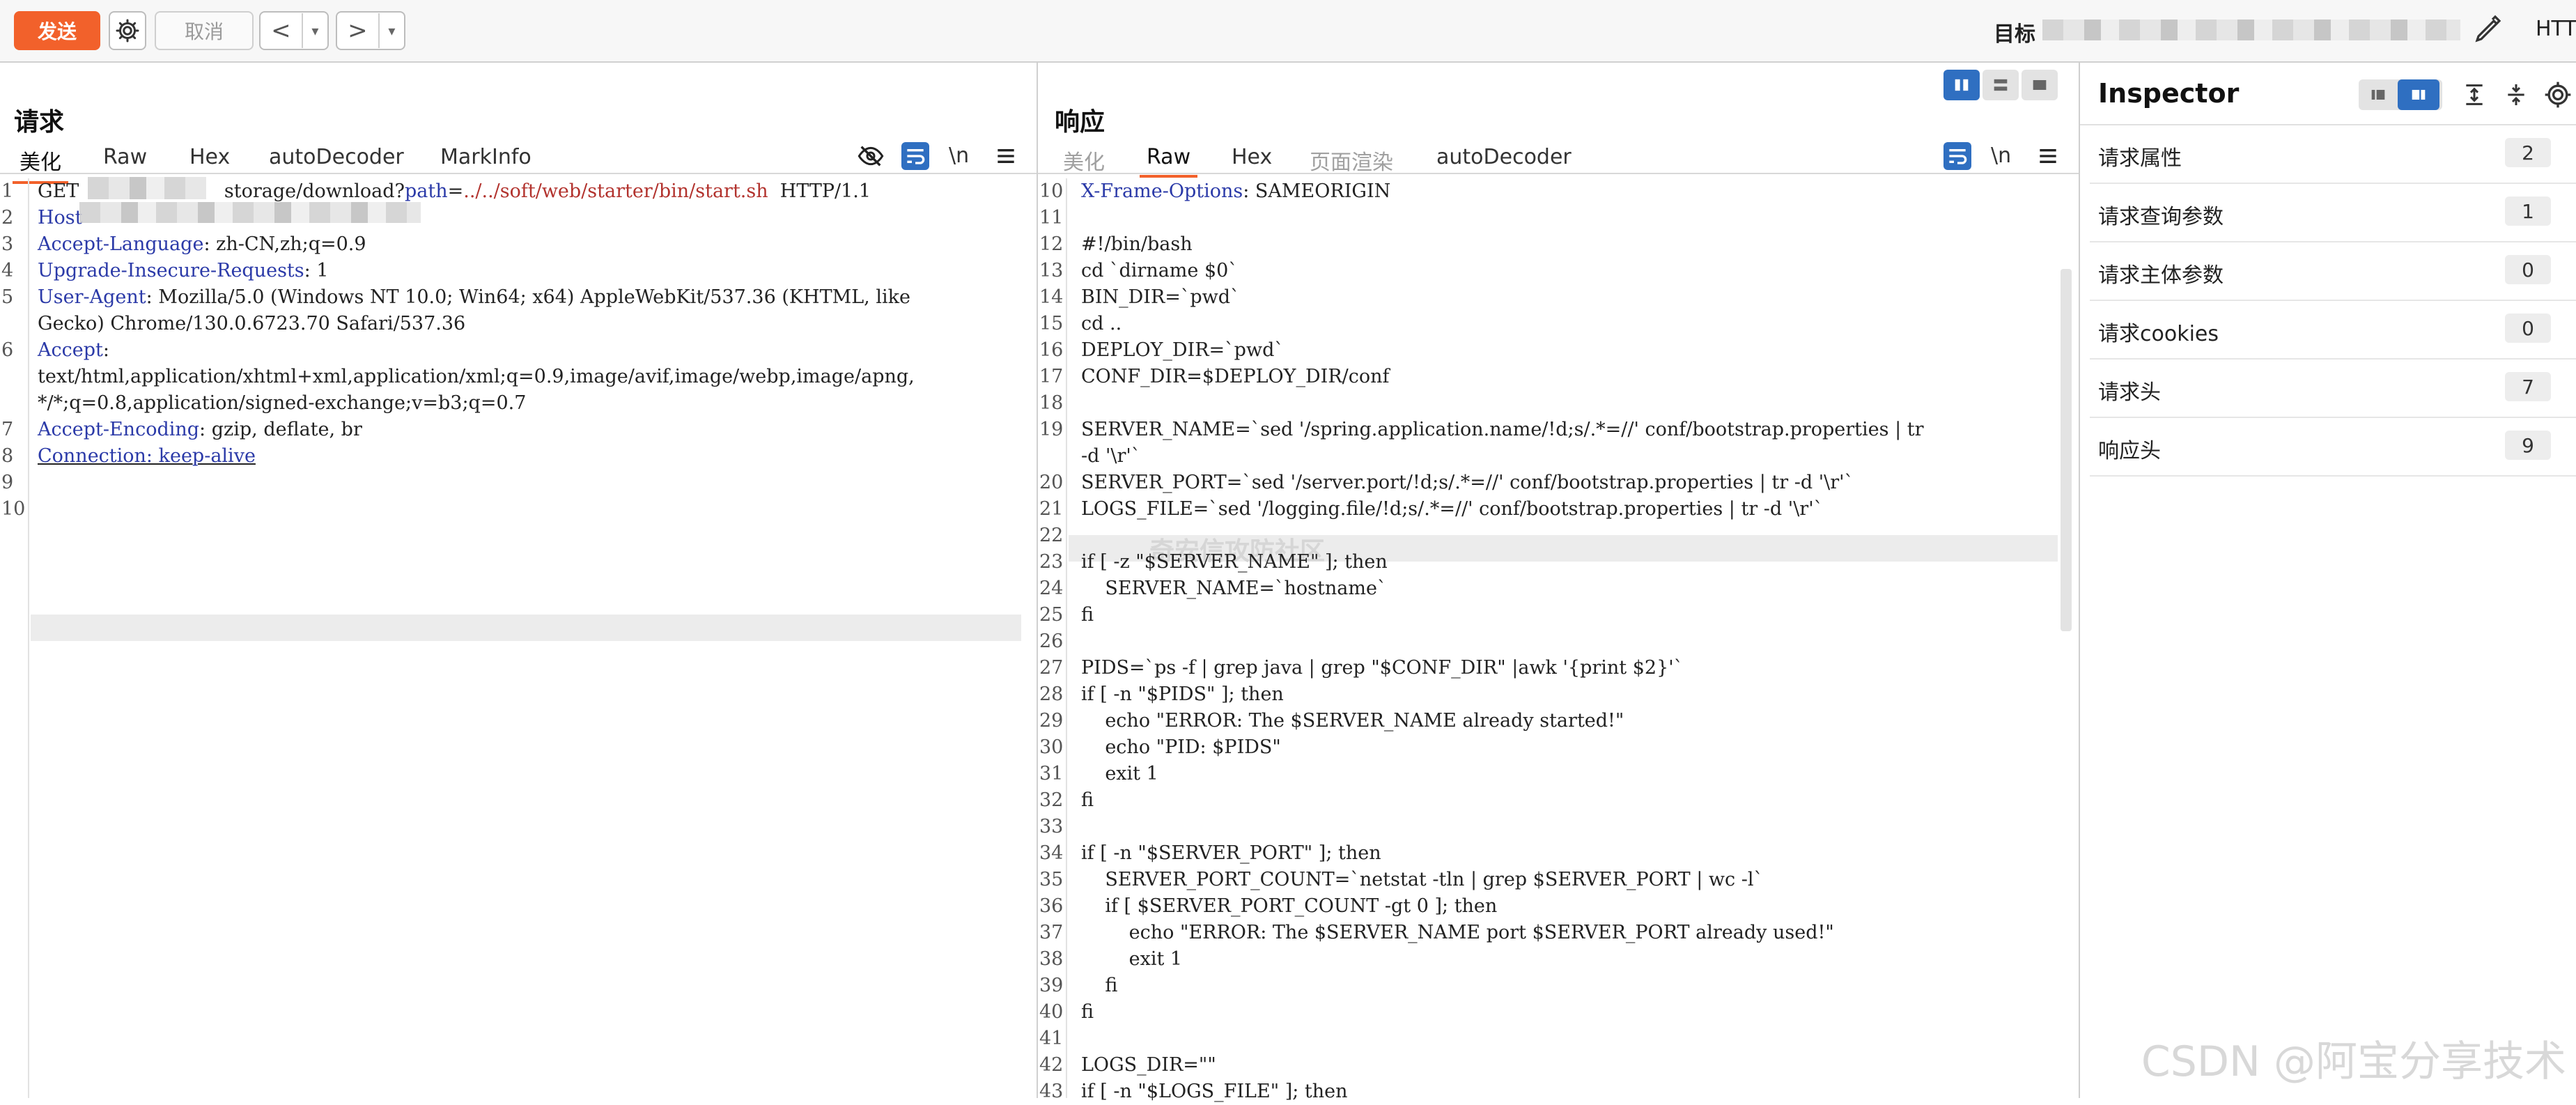 Image resolution: width=2576 pixels, height=1105 pixels. I want to click on redacted-target, so click(2251, 30).